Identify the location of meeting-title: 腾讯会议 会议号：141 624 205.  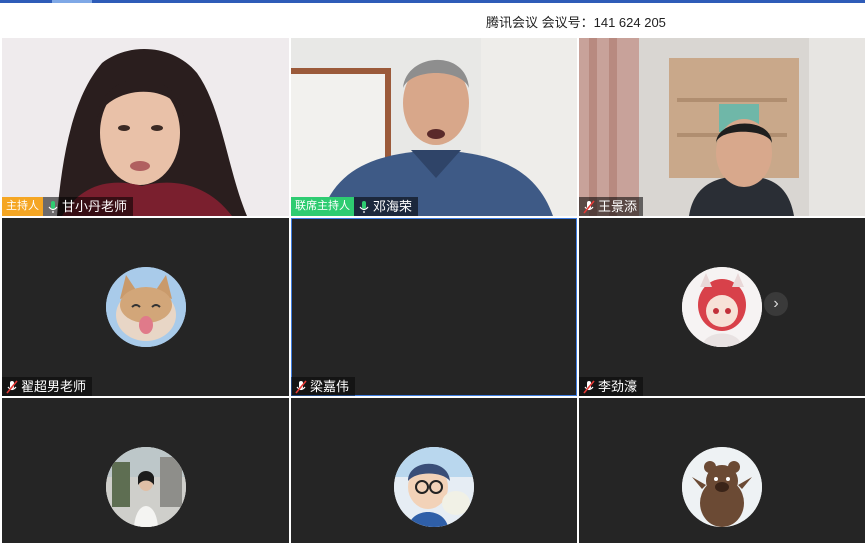
(576, 22).